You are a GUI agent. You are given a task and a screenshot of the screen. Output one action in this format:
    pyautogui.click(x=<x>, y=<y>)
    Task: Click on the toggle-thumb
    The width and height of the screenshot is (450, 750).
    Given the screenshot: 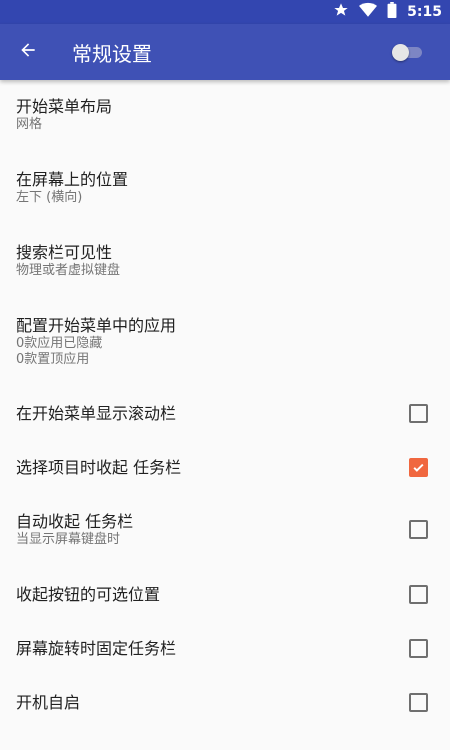 What is the action you would take?
    pyautogui.click(x=400, y=52)
    